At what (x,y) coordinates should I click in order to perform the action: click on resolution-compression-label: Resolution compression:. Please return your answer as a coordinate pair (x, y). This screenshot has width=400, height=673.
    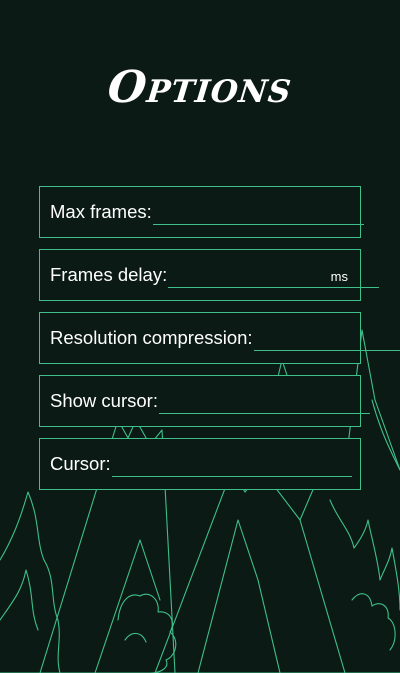
    Looking at the image, I should click on (151, 337).